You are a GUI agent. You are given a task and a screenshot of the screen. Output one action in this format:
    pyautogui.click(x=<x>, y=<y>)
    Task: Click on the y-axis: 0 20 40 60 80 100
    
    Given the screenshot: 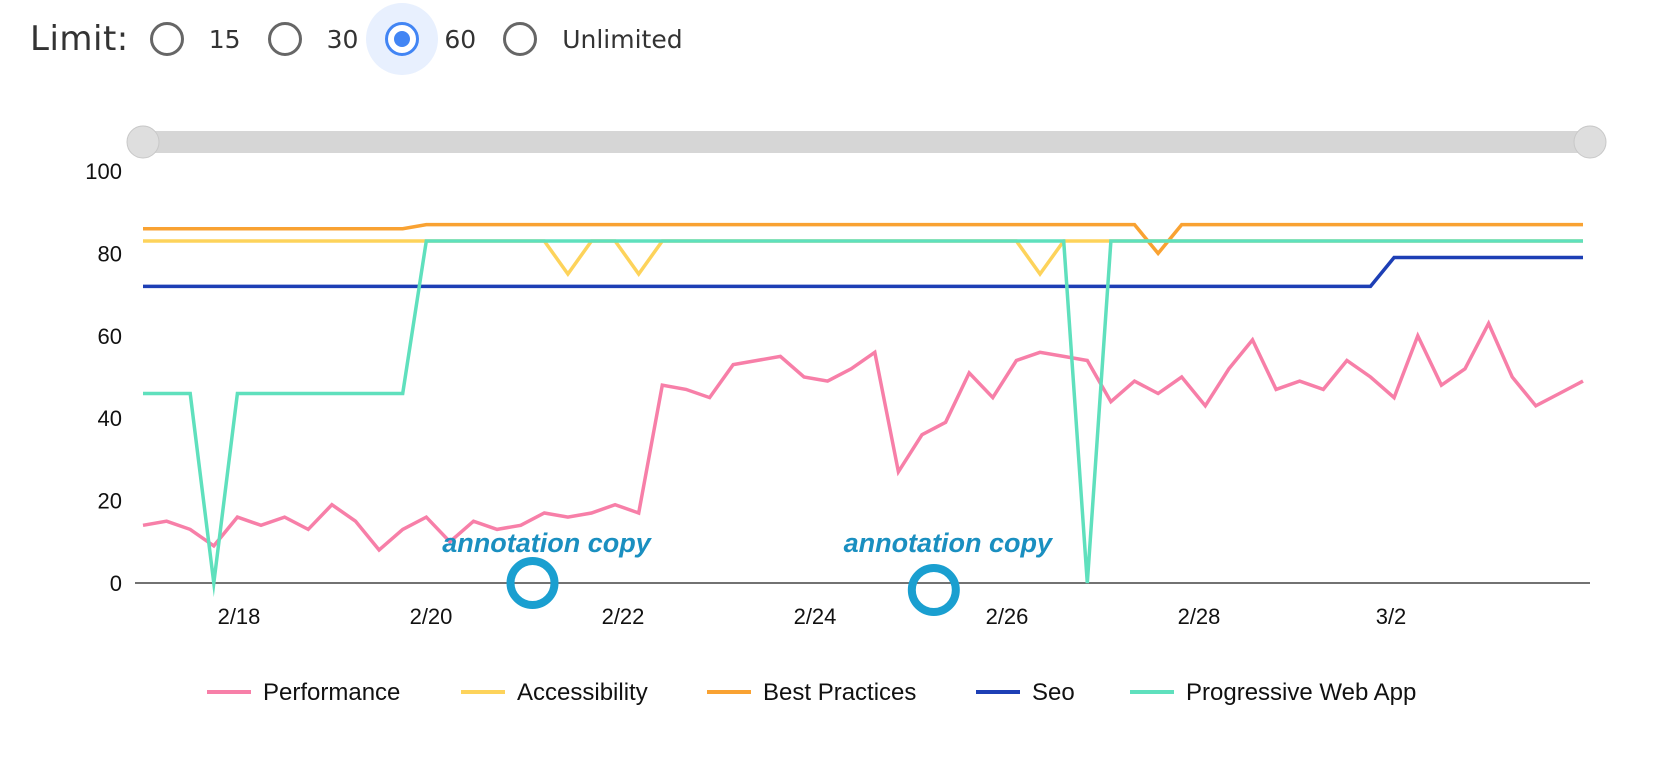 What is the action you would take?
    pyautogui.click(x=103, y=377)
    